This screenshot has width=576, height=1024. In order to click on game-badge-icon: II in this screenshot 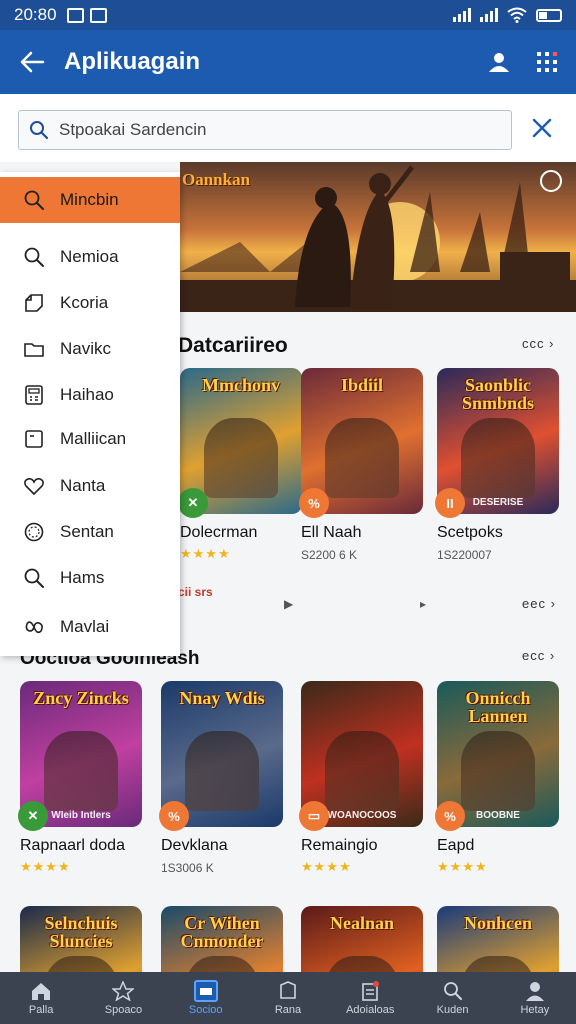, I will do `click(450, 503)`.